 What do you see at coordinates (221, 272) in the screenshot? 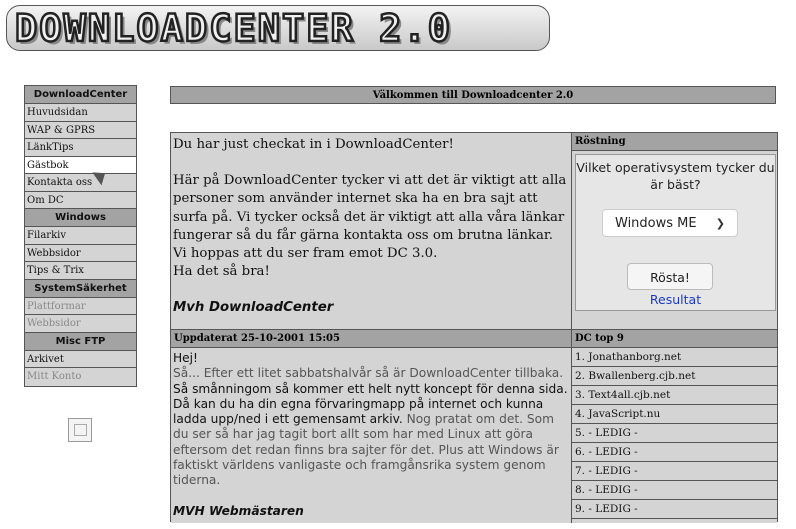
I see `intro-closing: Ha det så bra!` at bounding box center [221, 272].